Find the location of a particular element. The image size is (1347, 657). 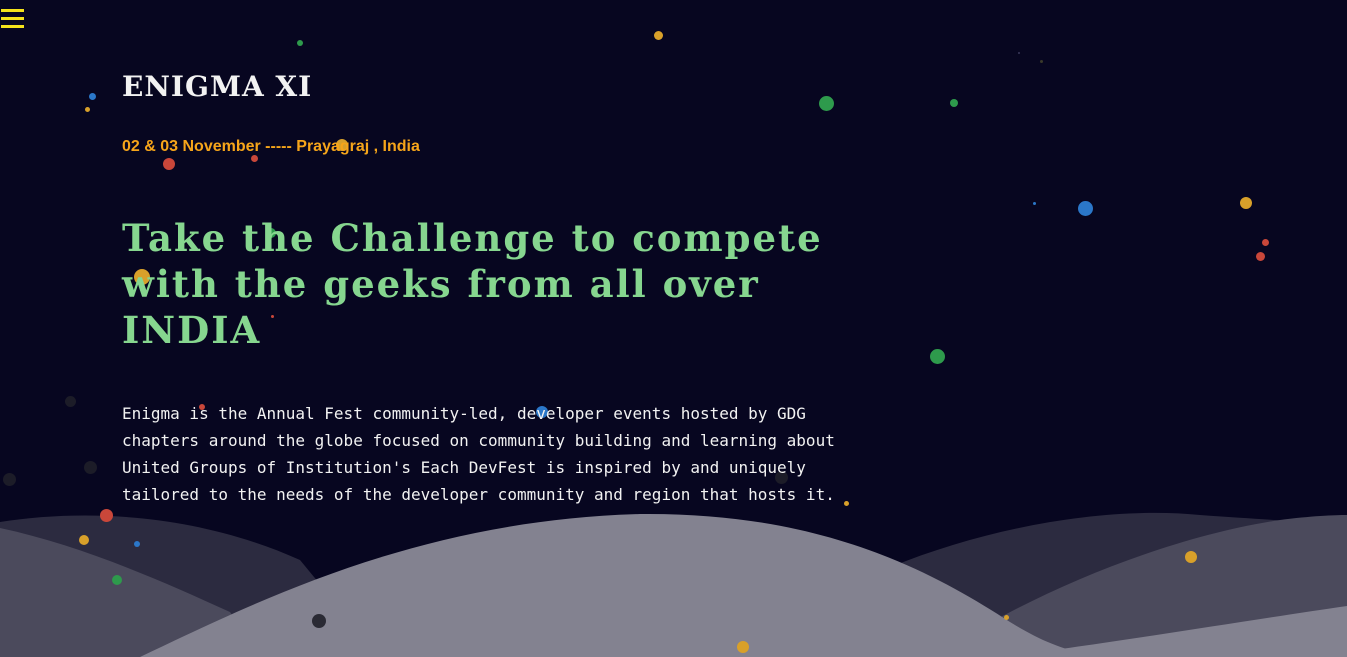

hill-back-left is located at coordinates (190, 586).